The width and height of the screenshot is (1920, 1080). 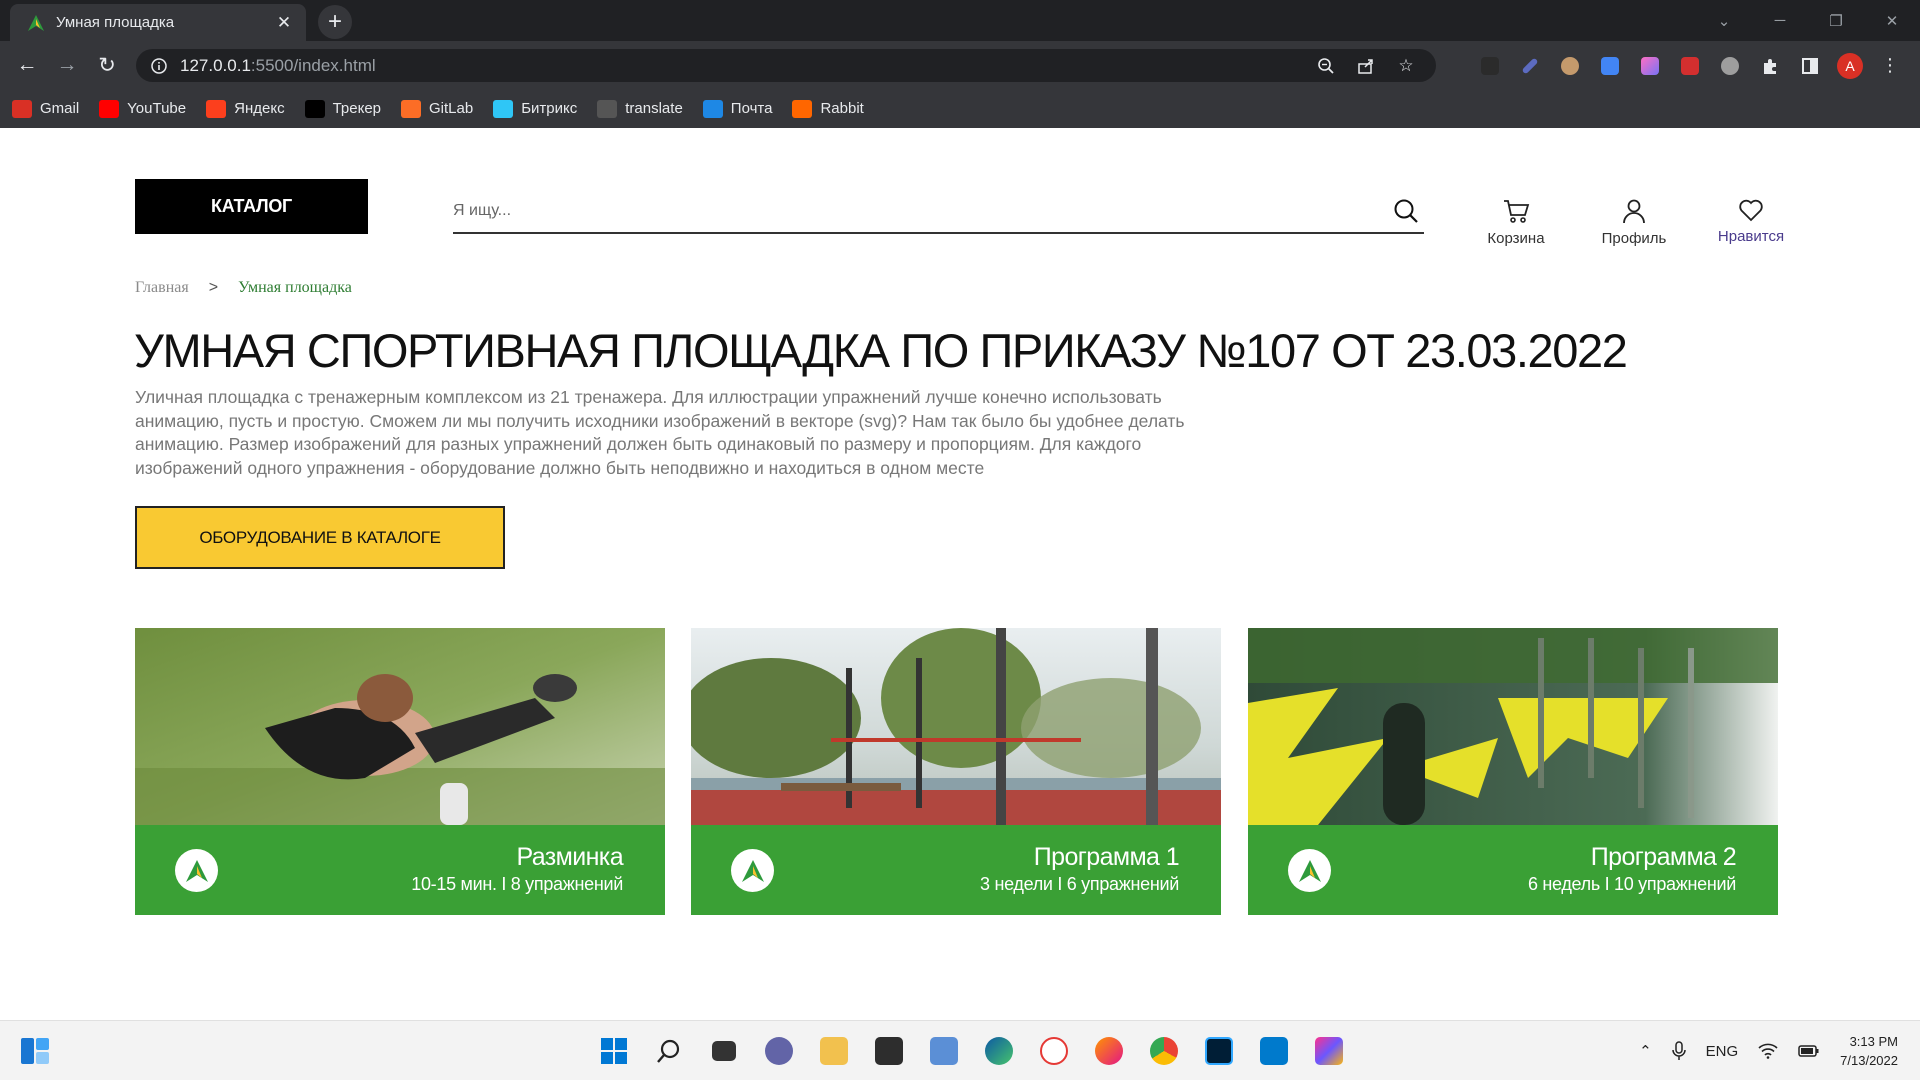 I want to click on forward-button: →, so click(x=67, y=65).